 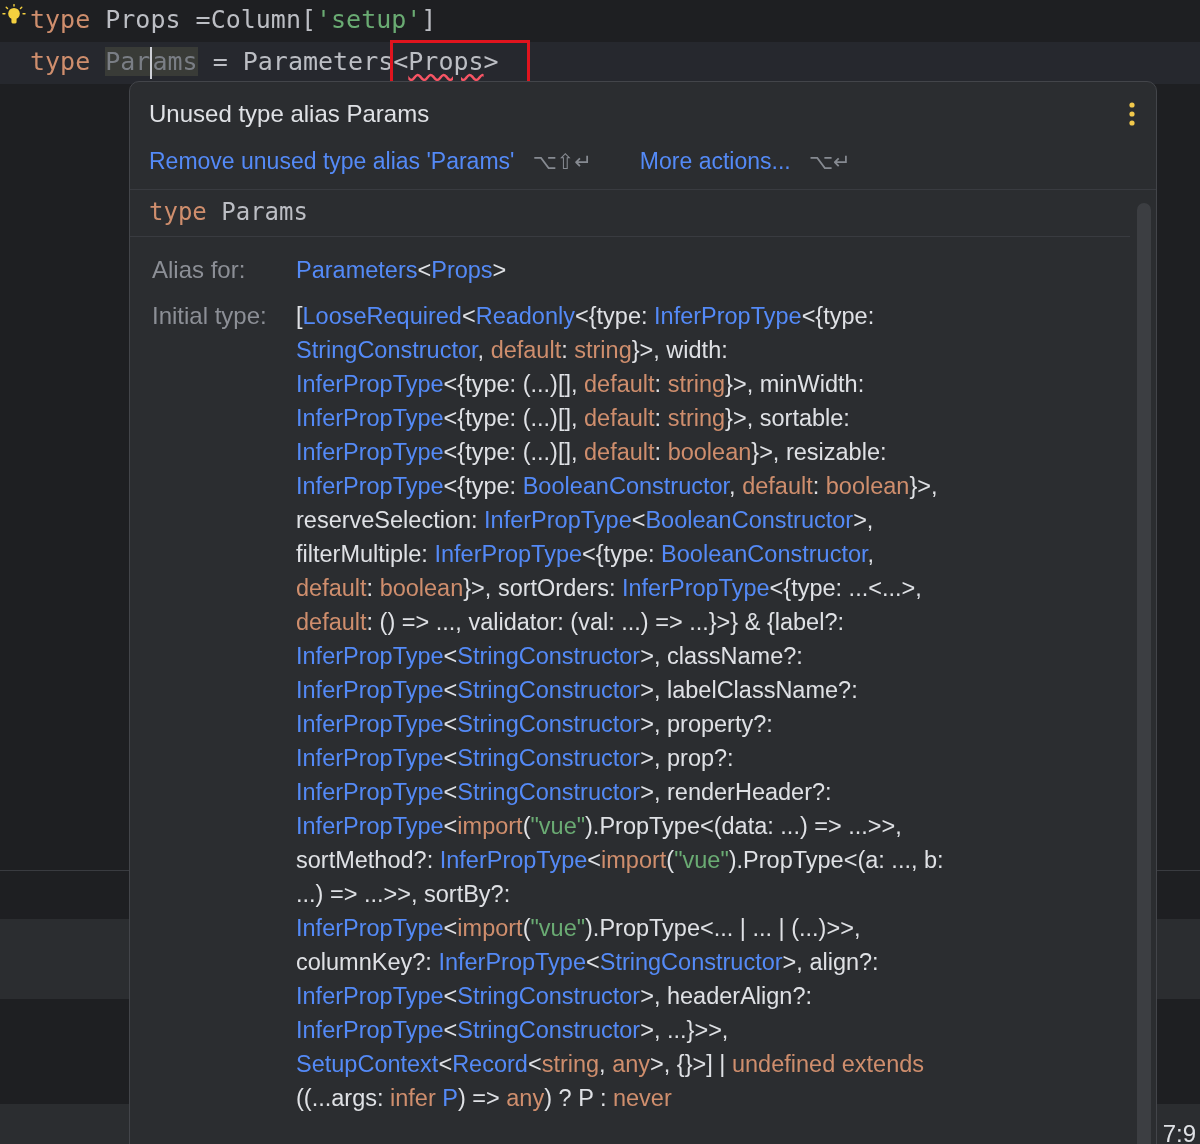 I want to click on type-text-line: StringConstructor, default: string}>, width:, so click(x=512, y=350).